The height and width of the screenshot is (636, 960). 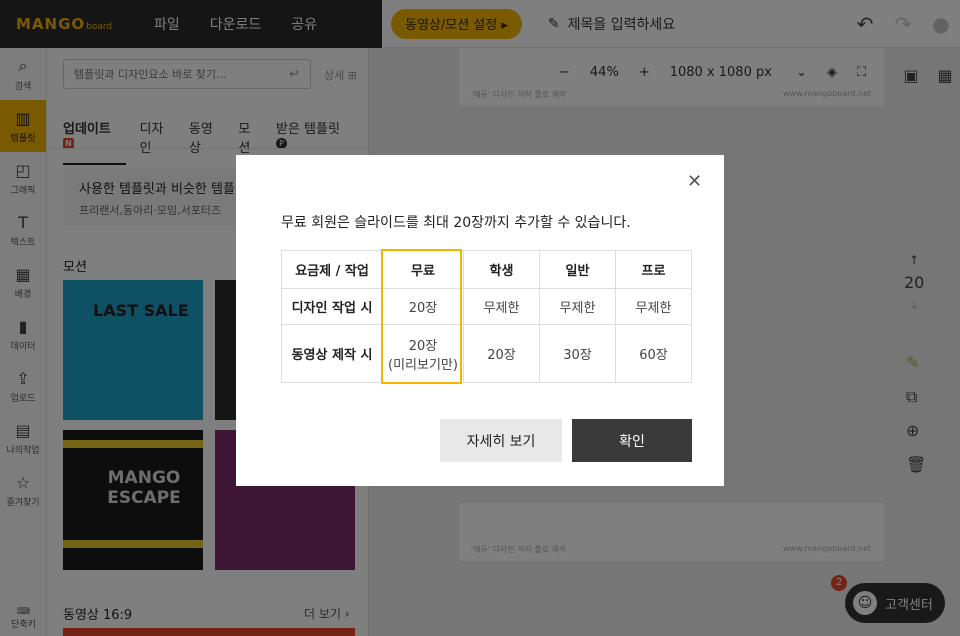 What do you see at coordinates (653, 353) in the screenshot?
I see `table-cell: 60장` at bounding box center [653, 353].